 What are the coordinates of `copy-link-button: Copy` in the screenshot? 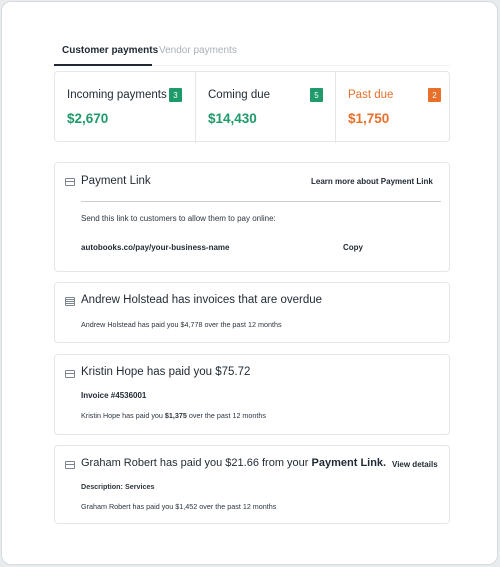 It's located at (353, 247).